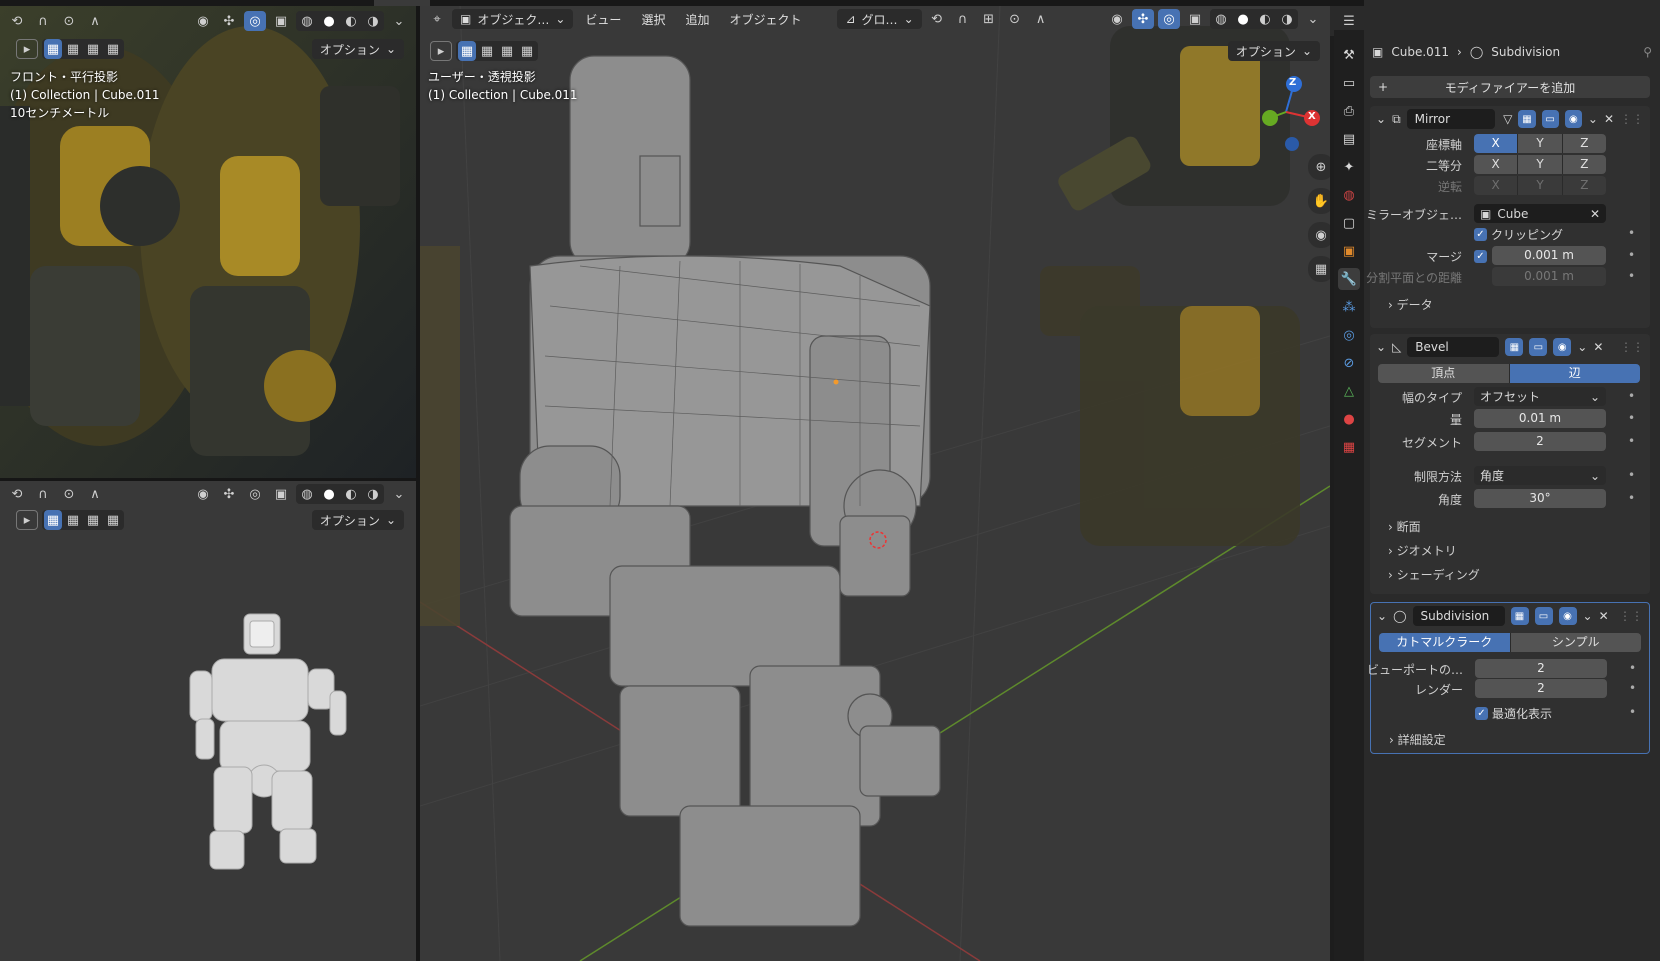 Image resolution: width=1660 pixels, height=961 pixels. Describe the element at coordinates (1319, 235) in the screenshot. I see `camera-icon: ◉` at that location.